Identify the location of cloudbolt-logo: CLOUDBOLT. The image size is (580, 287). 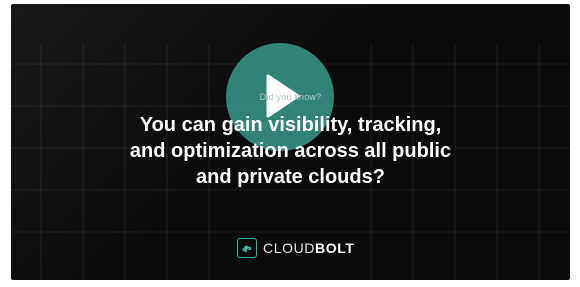
(295, 248).